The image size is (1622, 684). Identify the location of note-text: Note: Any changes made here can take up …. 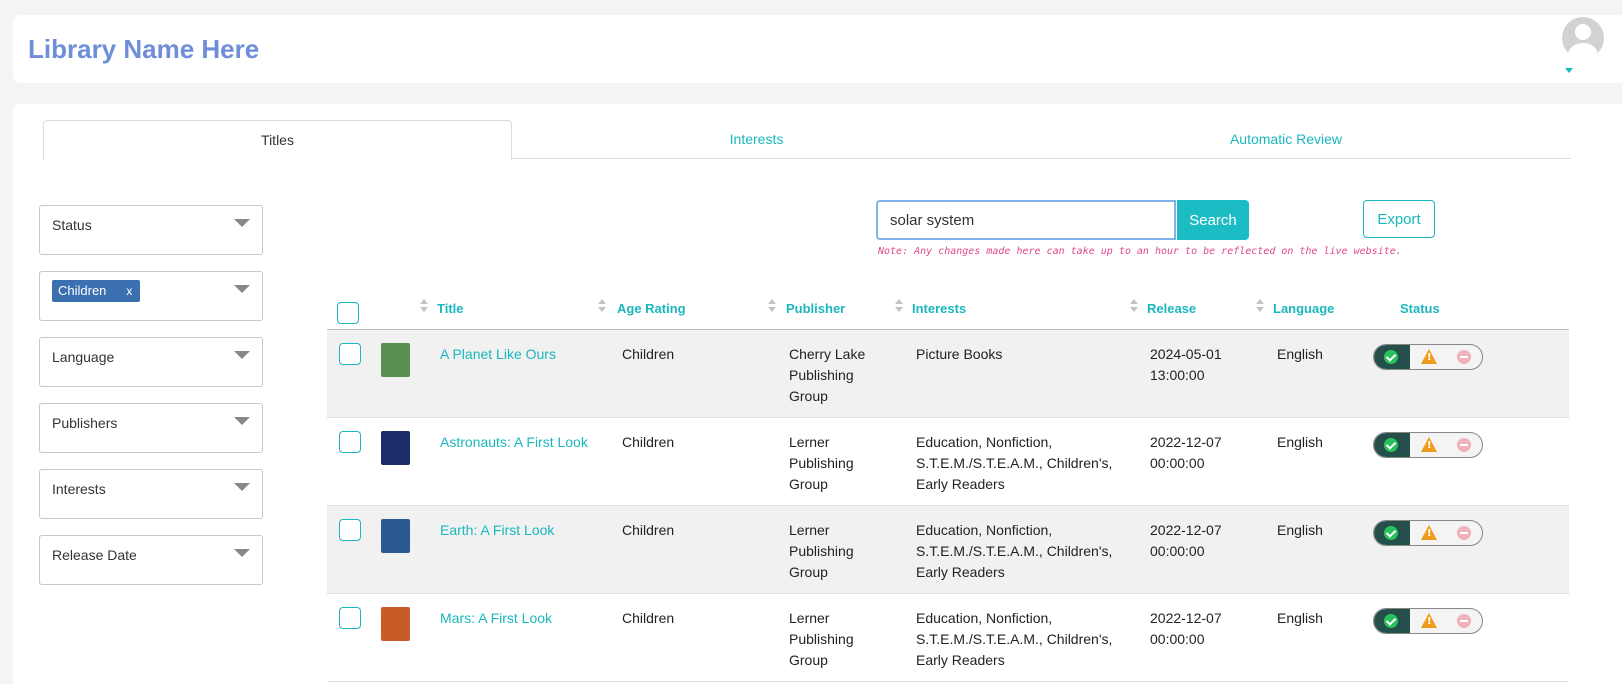
(1140, 251).